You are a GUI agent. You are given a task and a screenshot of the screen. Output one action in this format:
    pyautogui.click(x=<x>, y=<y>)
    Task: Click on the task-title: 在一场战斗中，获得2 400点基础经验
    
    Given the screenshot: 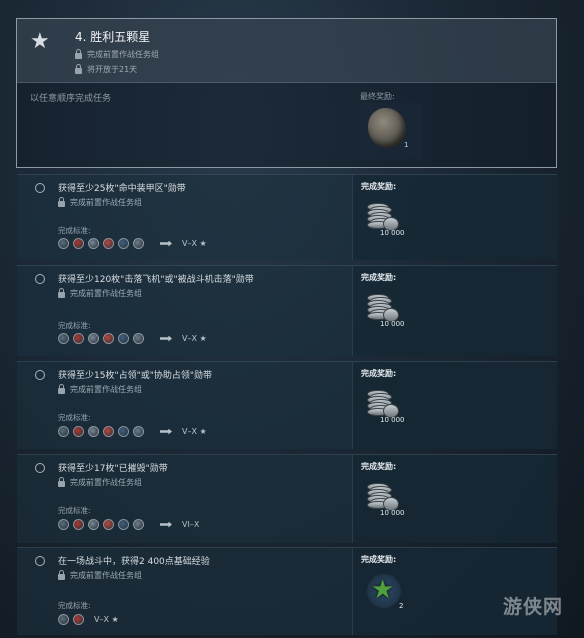 What is the action you would take?
    pyautogui.click(x=134, y=562)
    